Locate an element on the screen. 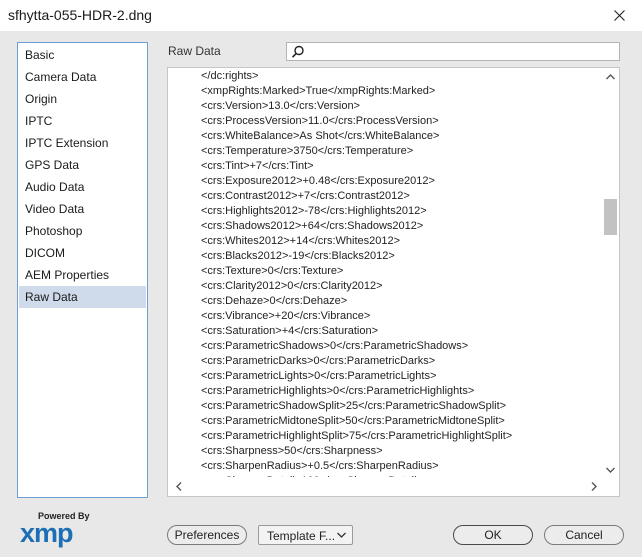 This screenshot has width=642, height=557. ok-button: OK is located at coordinates (493, 535).